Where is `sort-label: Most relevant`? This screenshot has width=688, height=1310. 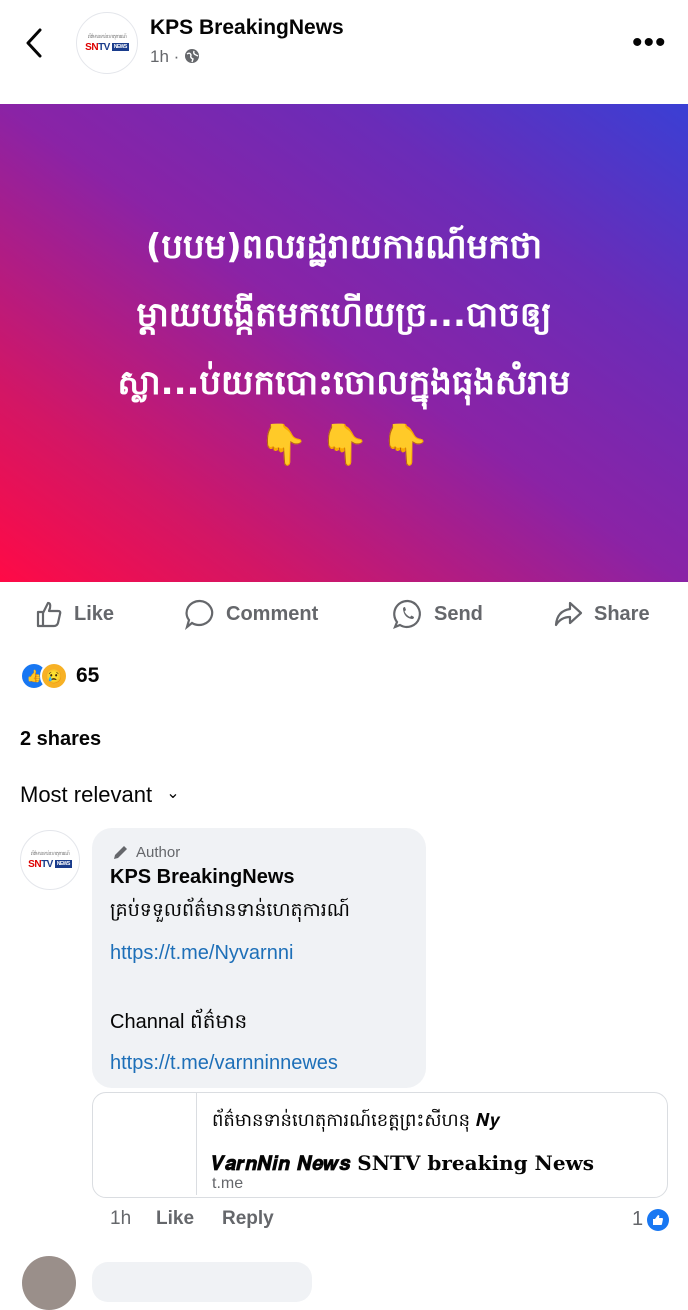
sort-label: Most relevant is located at coordinates (86, 794).